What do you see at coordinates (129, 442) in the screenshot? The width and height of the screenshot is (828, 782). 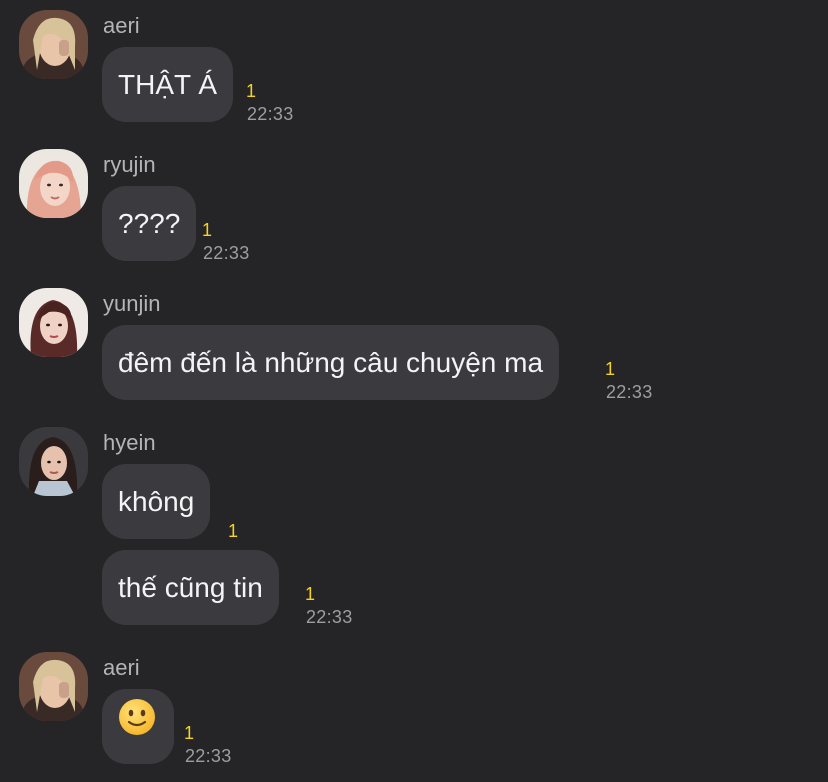 I see `sender-name: hyein` at bounding box center [129, 442].